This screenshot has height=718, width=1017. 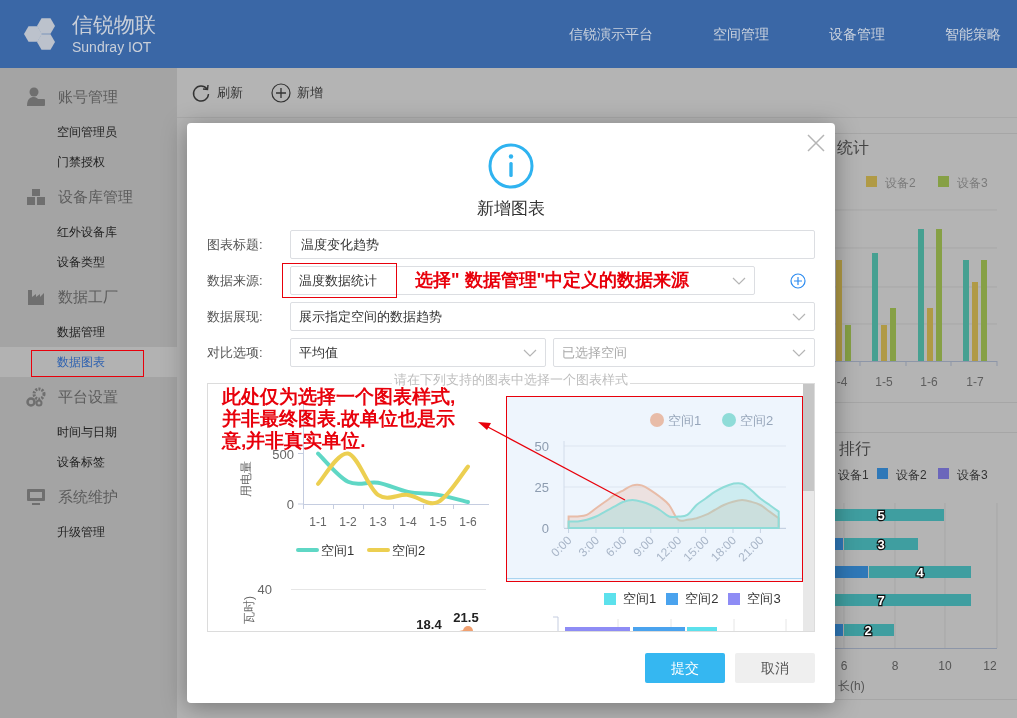 What do you see at coordinates (339, 419) in the screenshot?
I see `annotation-text: 并非最终图表.故单位也是示` at bounding box center [339, 419].